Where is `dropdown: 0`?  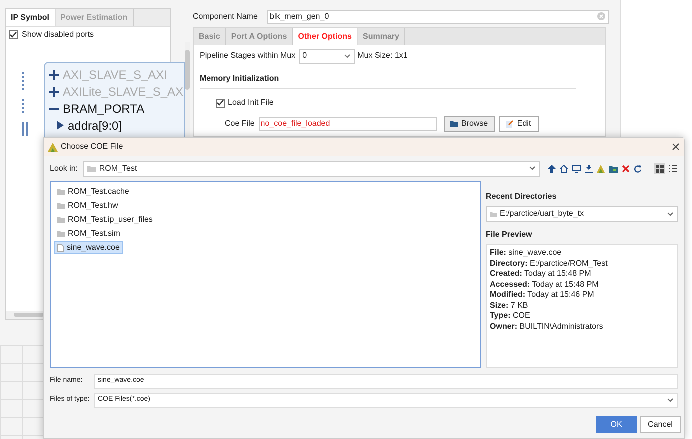 dropdown: 0 is located at coordinates (326, 56).